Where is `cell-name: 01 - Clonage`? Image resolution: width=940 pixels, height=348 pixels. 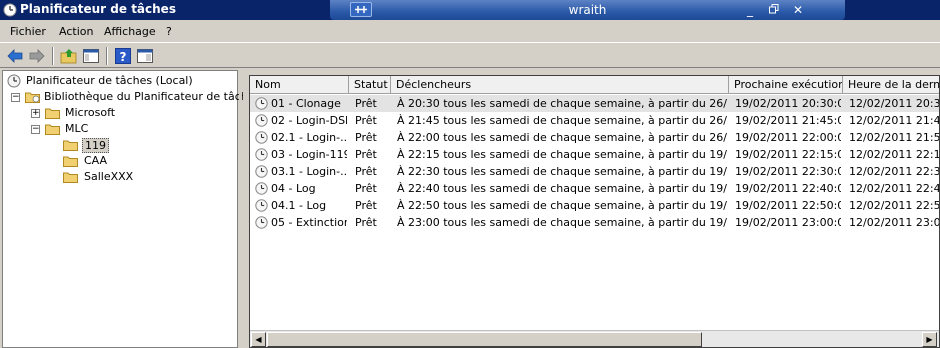
cell-name: 01 - Clonage is located at coordinates (306, 103).